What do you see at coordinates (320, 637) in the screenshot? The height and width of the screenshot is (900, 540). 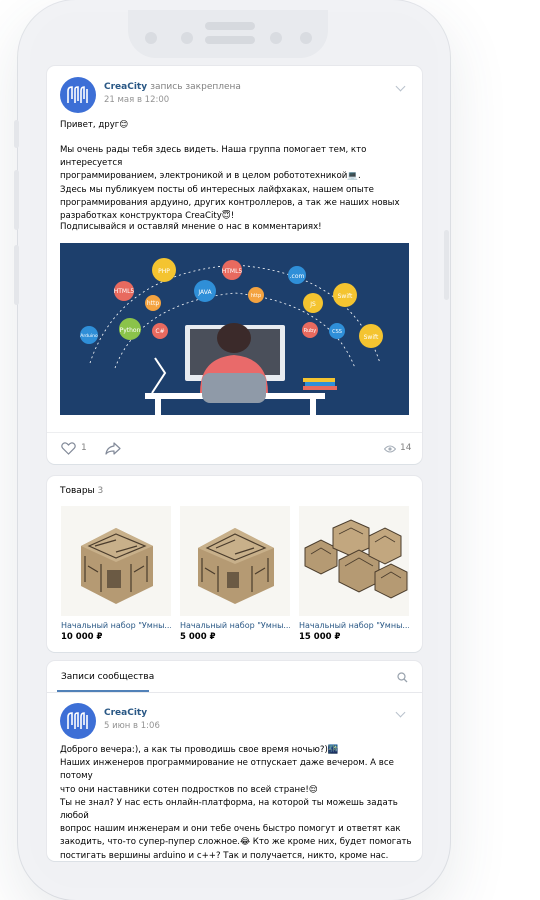 I see `product-price: 15 000 ₽` at bounding box center [320, 637].